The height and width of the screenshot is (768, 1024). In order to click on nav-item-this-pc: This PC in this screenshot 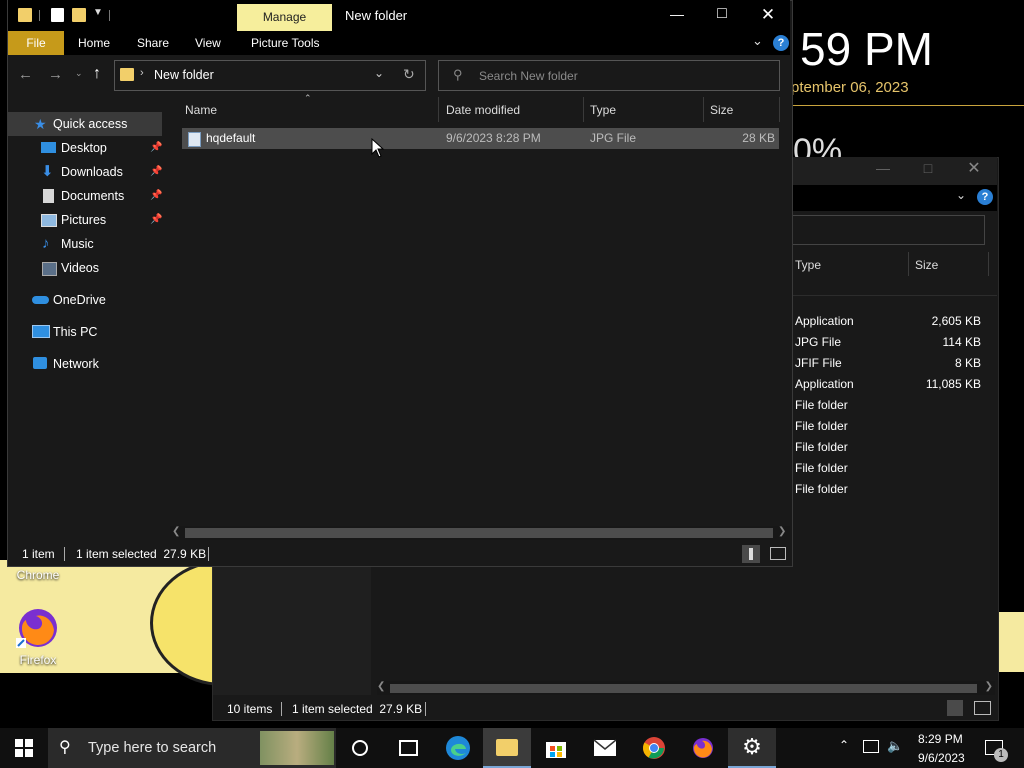, I will do `click(85, 332)`.